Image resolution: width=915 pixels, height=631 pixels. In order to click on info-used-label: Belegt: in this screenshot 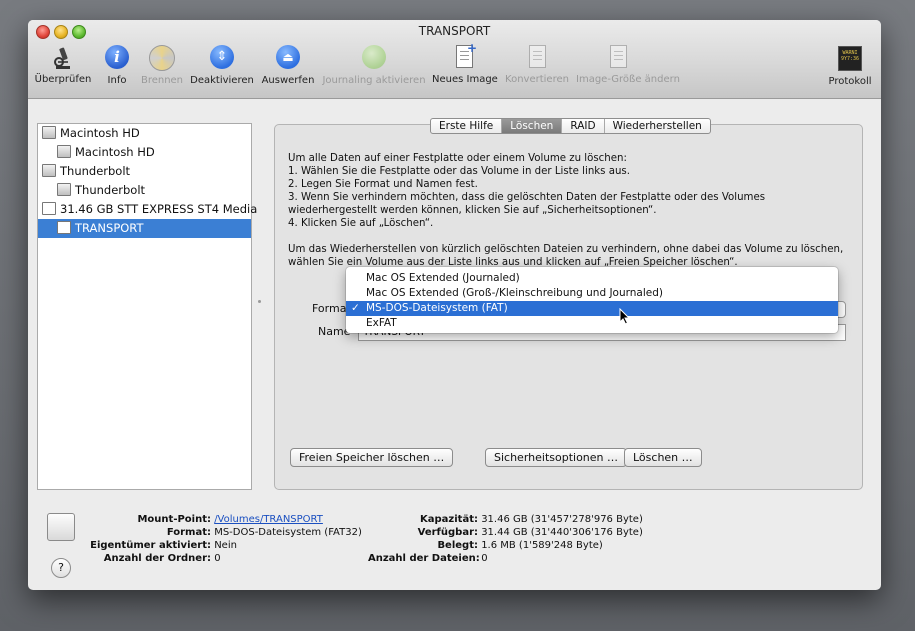, I will do `click(457, 545)`.